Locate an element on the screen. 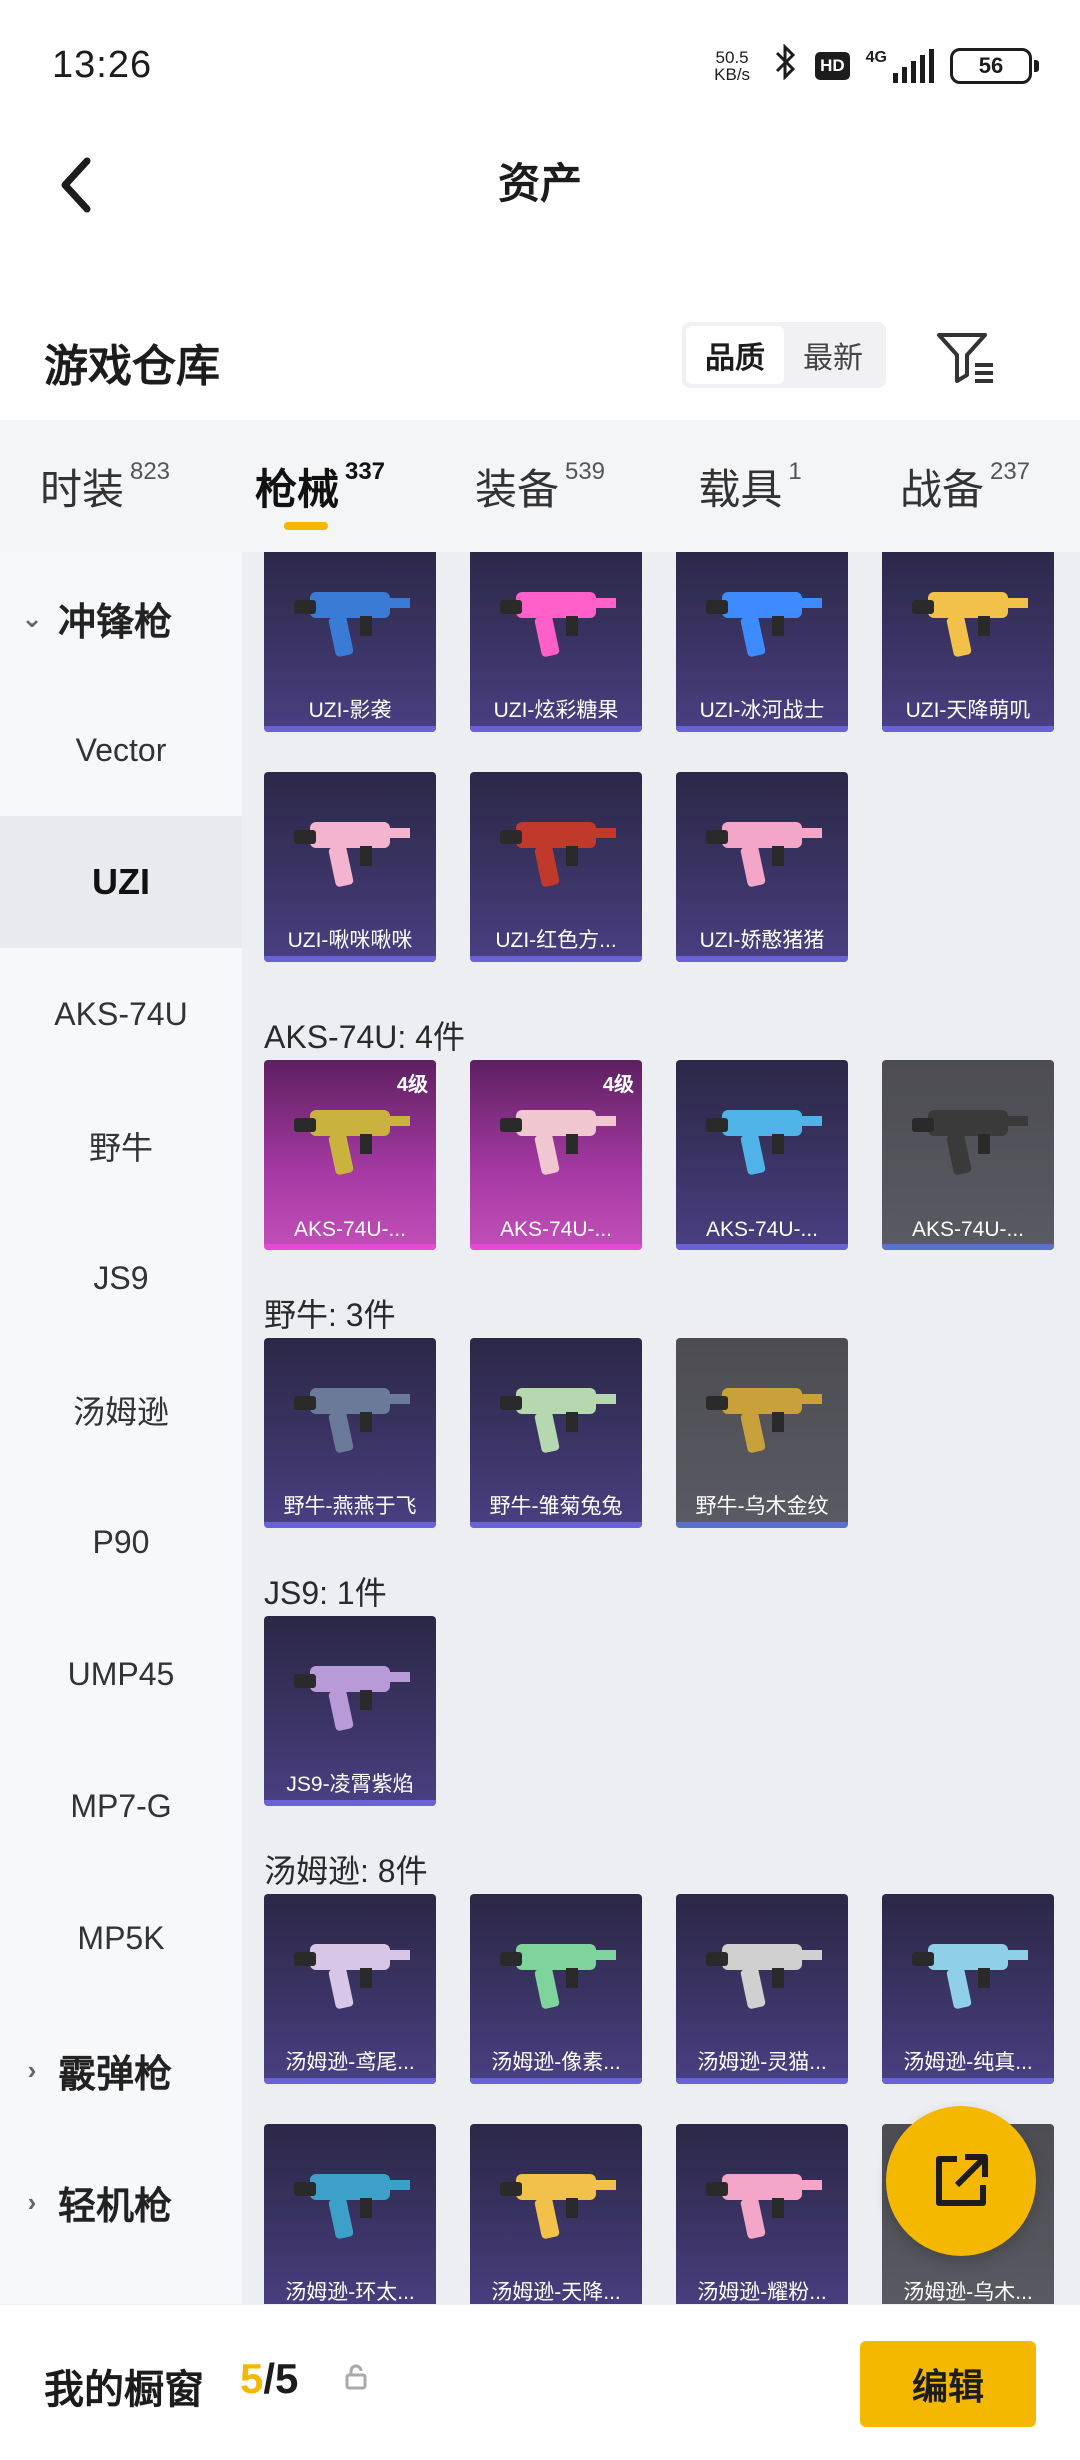 This screenshot has width=1080, height=2460. sidebar-item: MP7-G is located at coordinates (121, 1806).